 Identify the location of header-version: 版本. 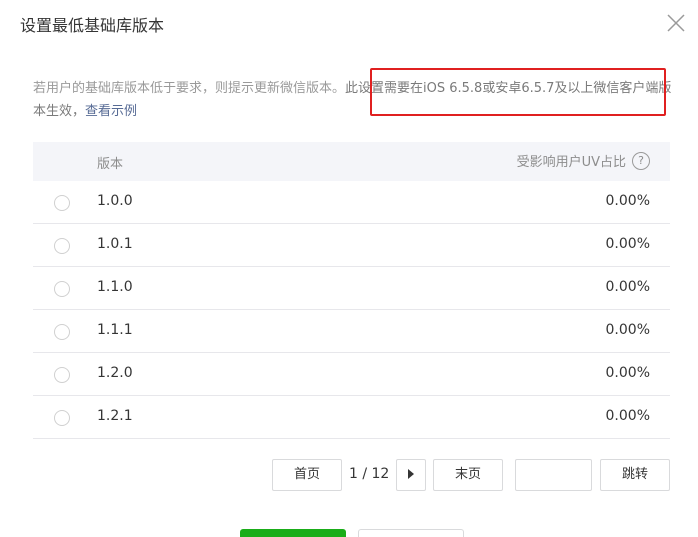
(110, 164).